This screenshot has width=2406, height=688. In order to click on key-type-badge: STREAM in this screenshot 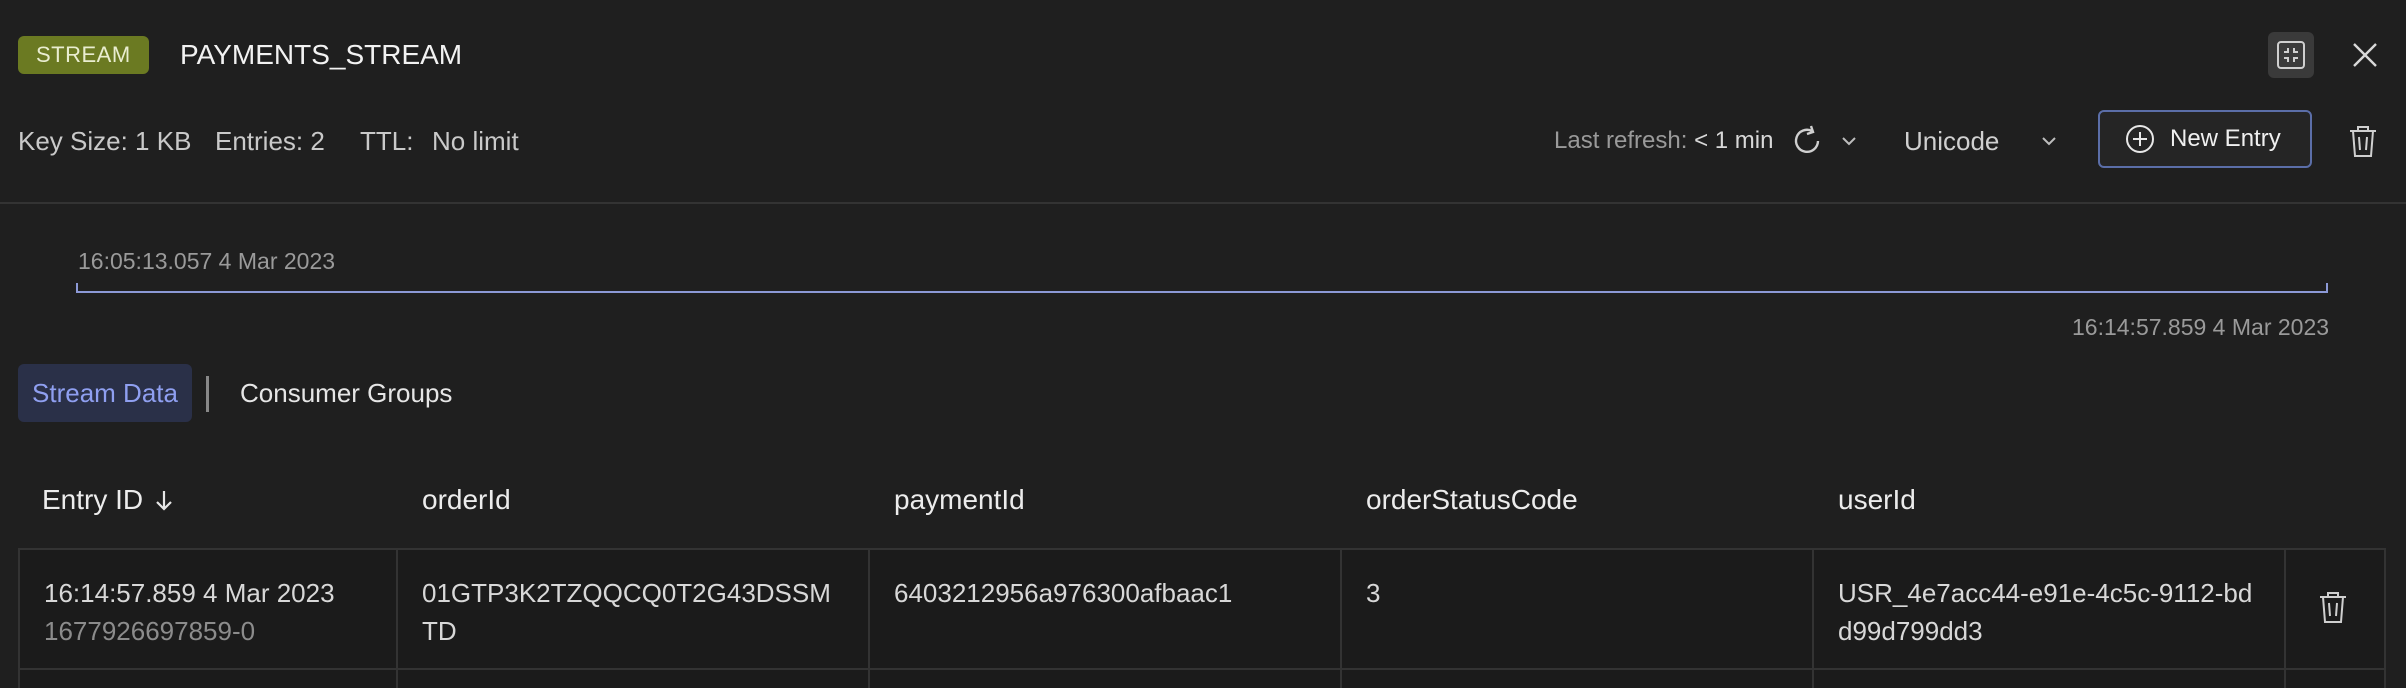, I will do `click(83, 55)`.